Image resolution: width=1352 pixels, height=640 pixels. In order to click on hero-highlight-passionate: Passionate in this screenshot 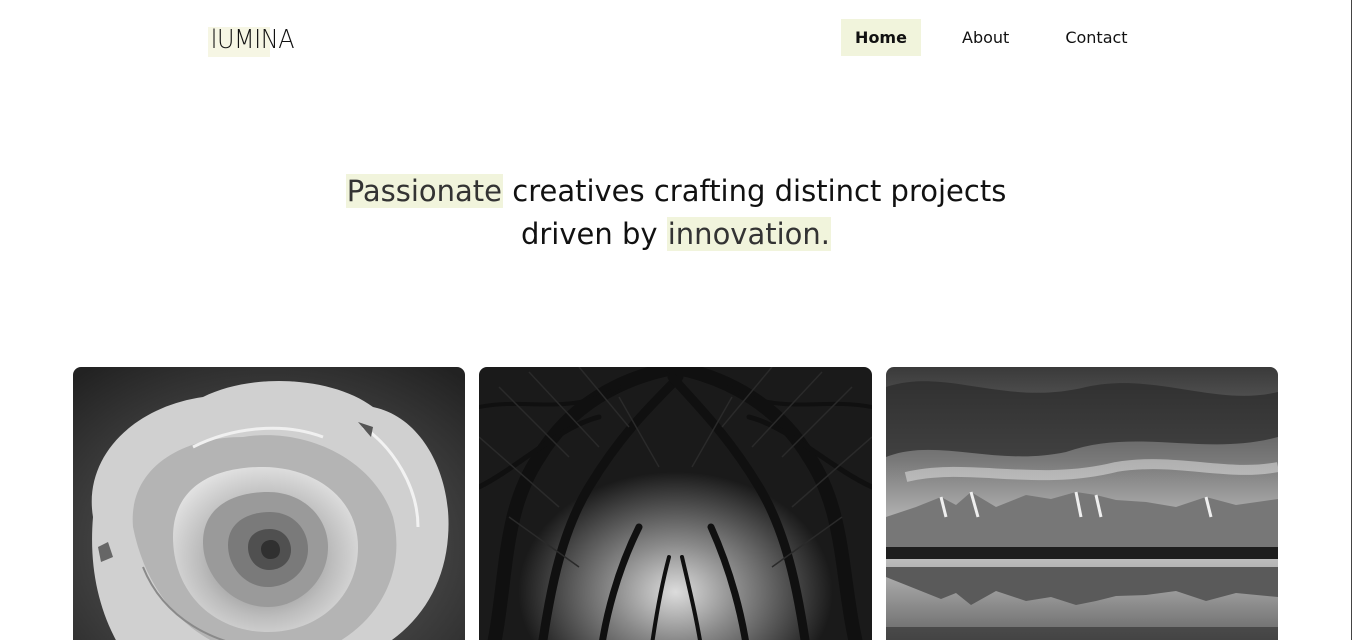, I will do `click(424, 191)`.